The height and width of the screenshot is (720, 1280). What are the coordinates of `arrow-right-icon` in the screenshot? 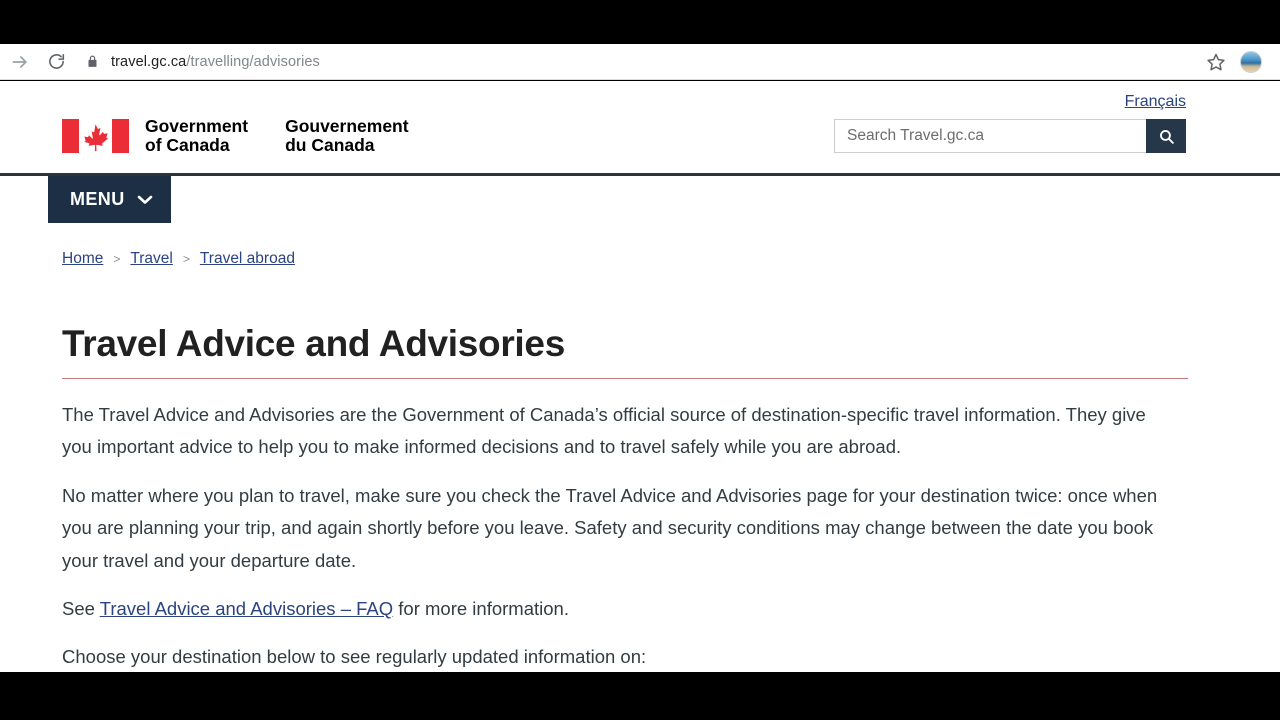 It's located at (19, 61).